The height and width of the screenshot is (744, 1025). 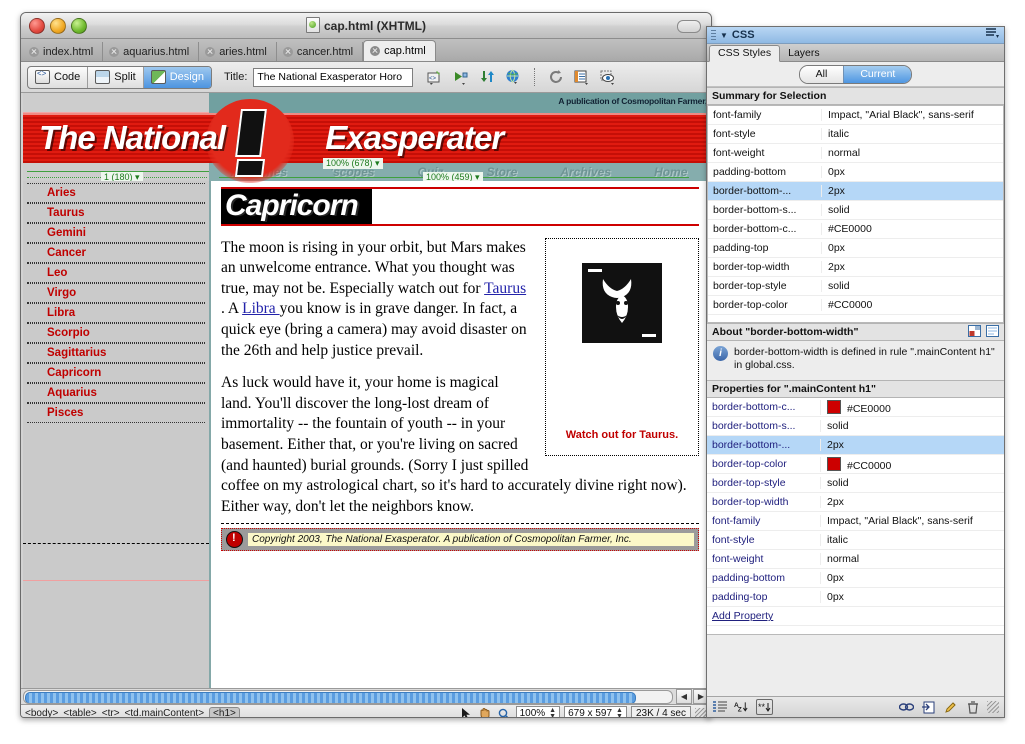 I want to click on tag-body: <body>, so click(x=41, y=712).